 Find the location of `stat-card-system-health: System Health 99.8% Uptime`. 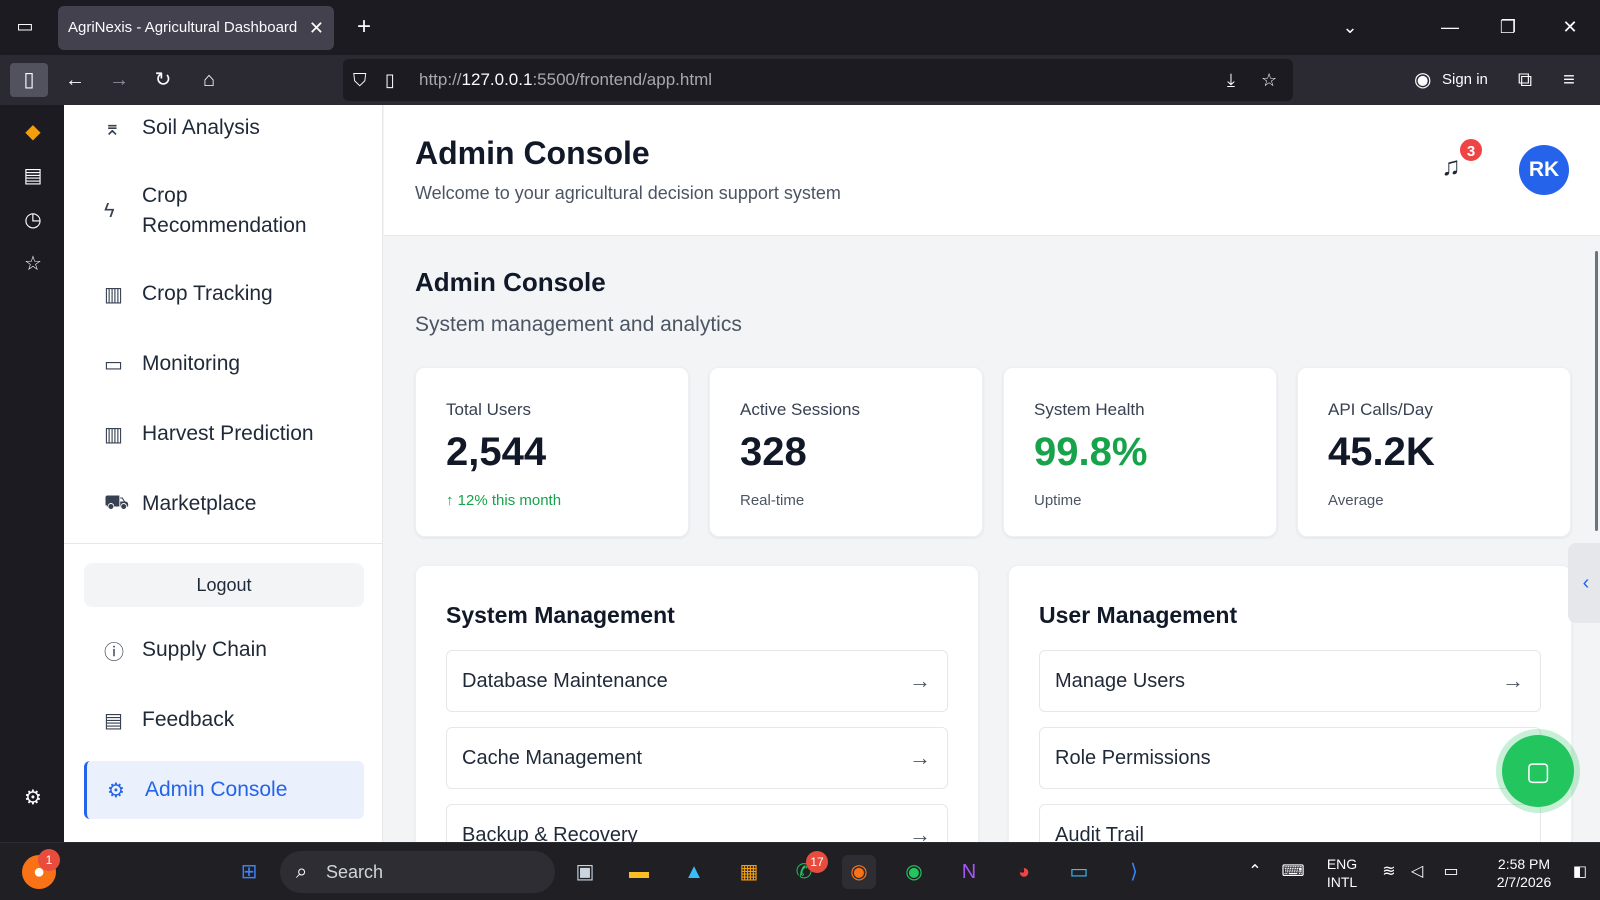

stat-card-system-health: System Health 99.8% Uptime is located at coordinates (1140, 452).